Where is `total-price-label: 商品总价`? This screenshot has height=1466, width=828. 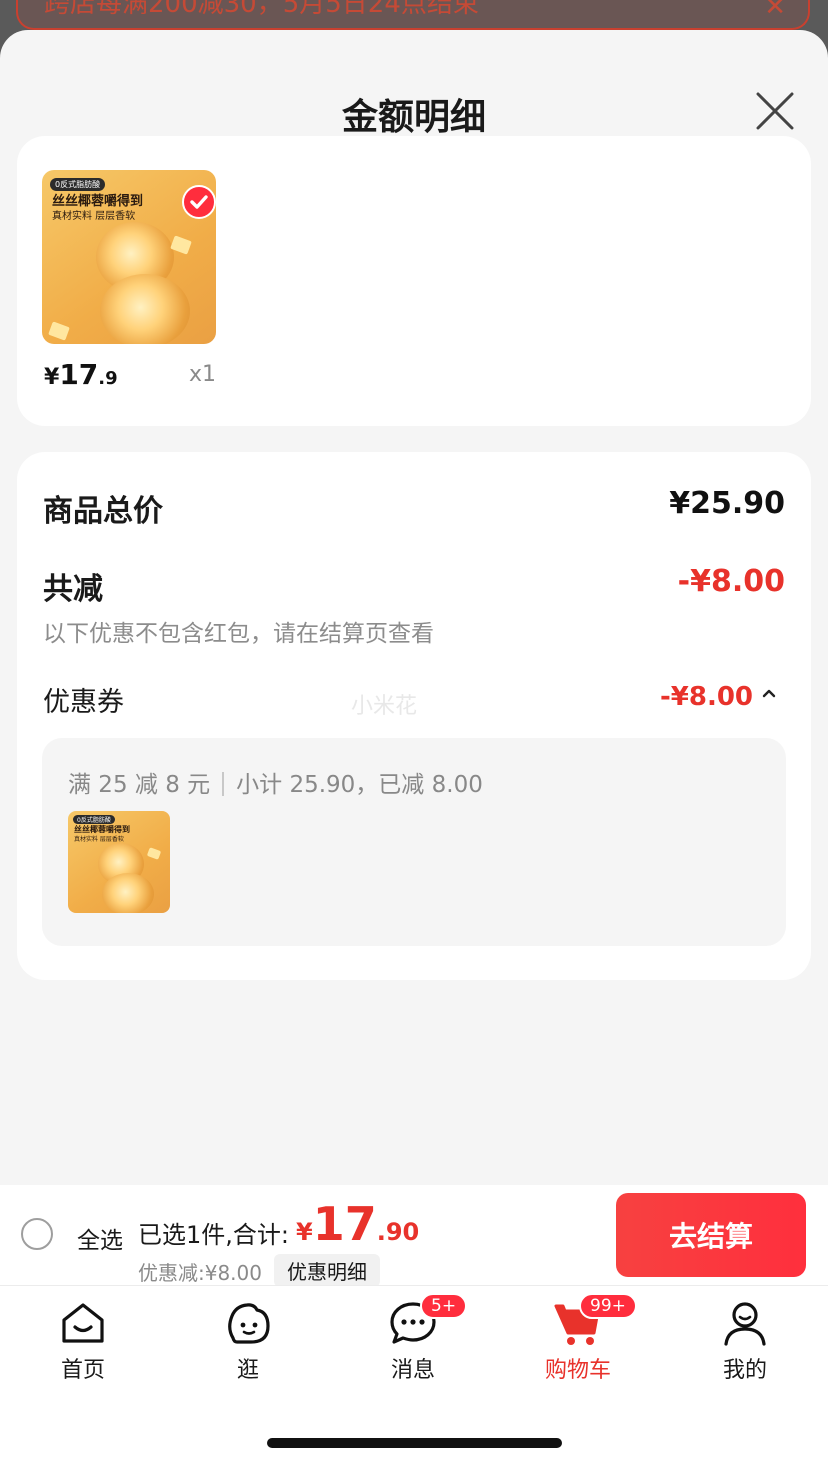
total-price-label: 商品总价 is located at coordinates (103, 511).